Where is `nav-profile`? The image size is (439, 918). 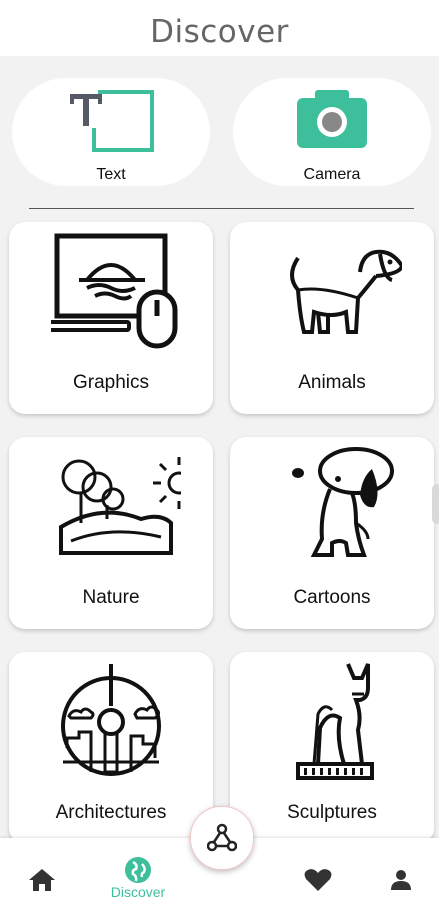 nav-profile is located at coordinates (401, 878).